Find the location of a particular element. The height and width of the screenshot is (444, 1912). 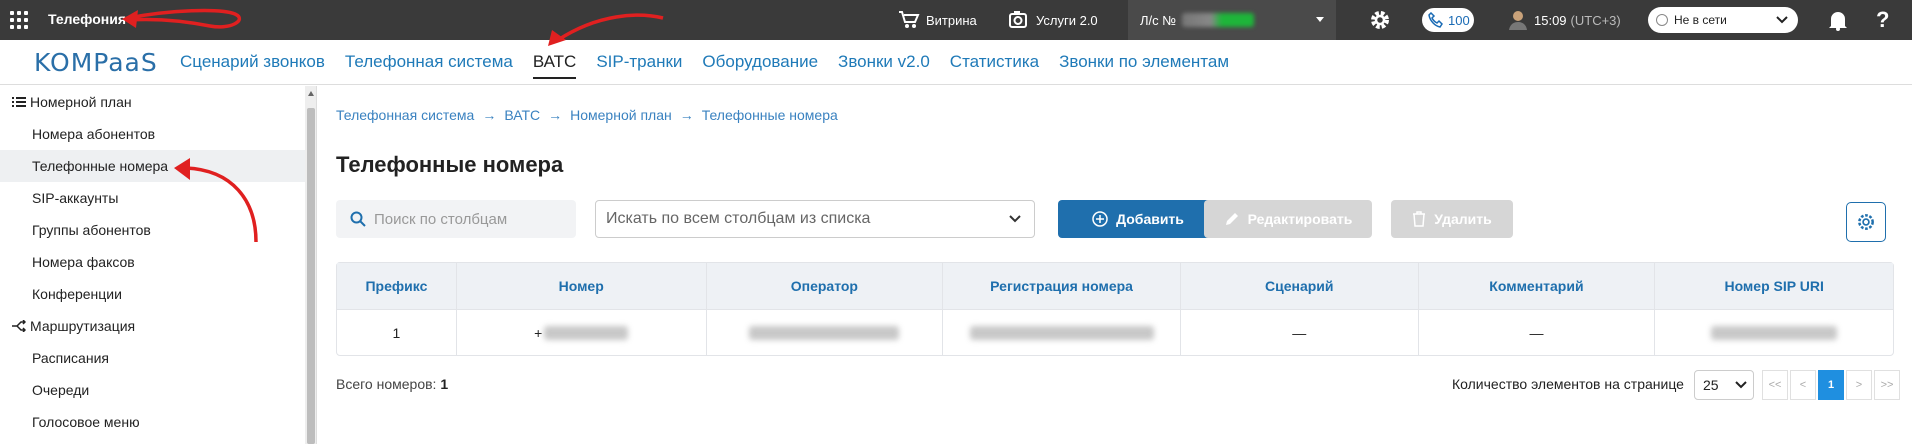

column-header-sip-uri: Номер SIP URI is located at coordinates (1774, 286).